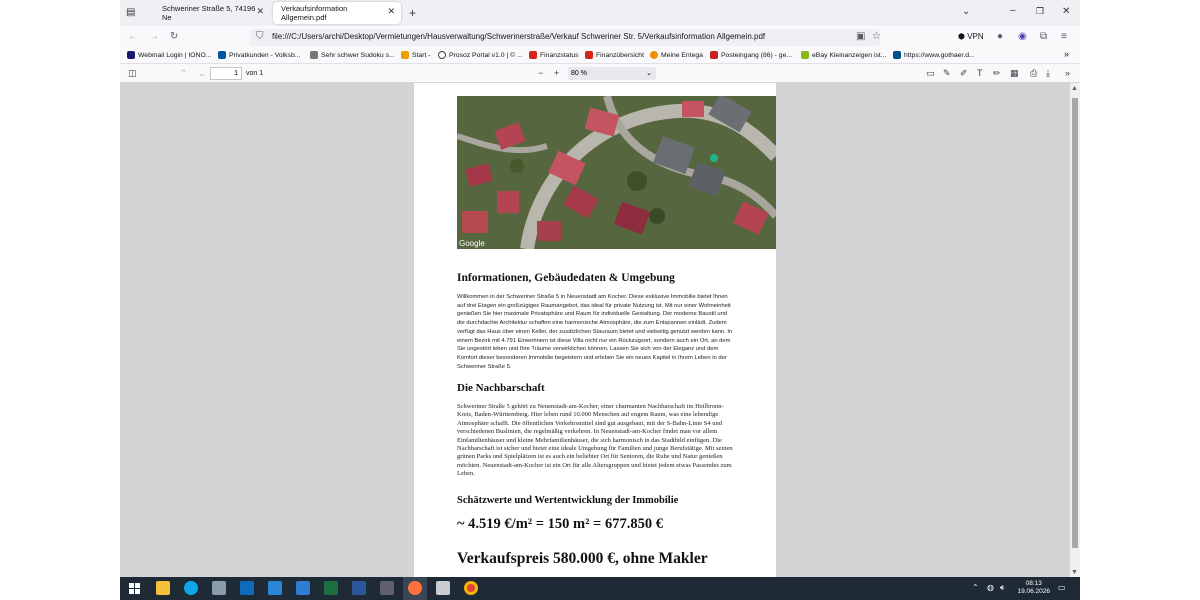  I want to click on forward-icon: →, so click(154, 36).